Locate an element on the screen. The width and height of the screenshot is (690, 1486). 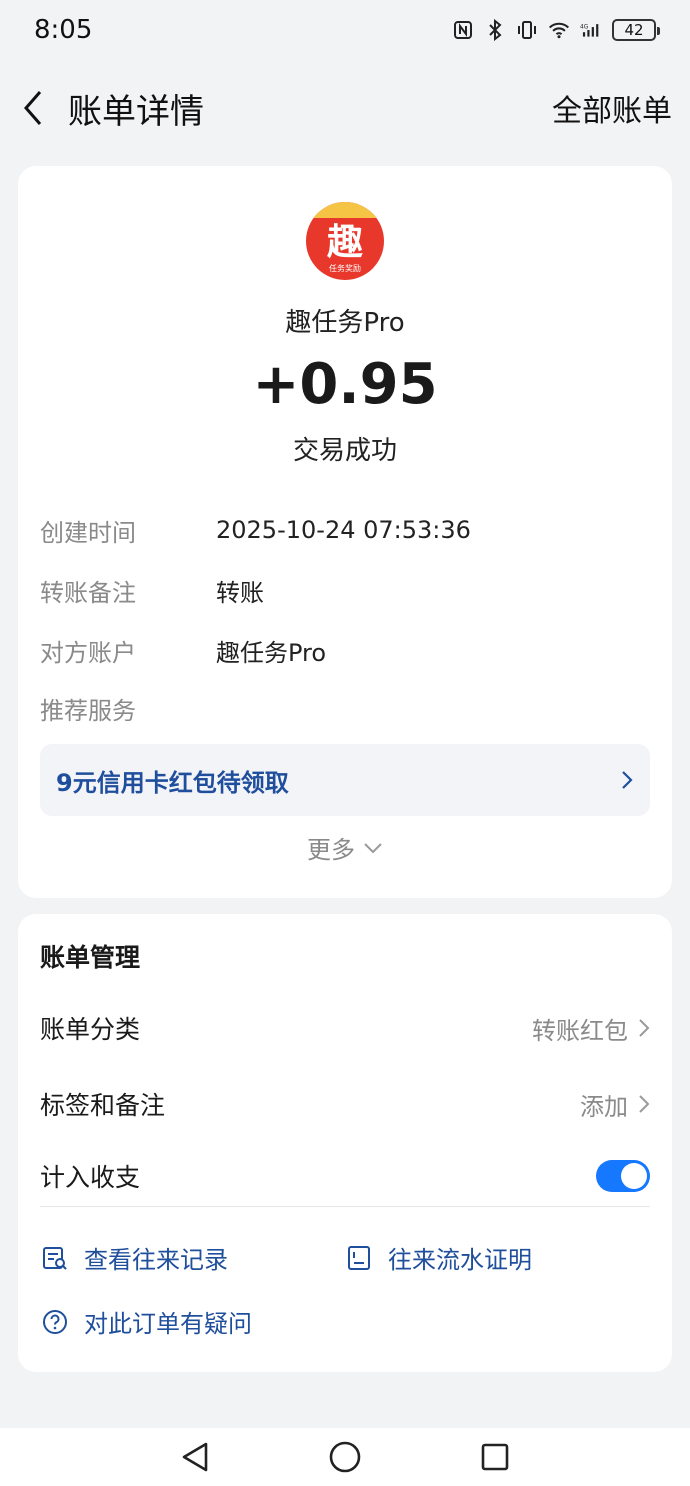
nav-recents-button is located at coordinates (495, 1457).